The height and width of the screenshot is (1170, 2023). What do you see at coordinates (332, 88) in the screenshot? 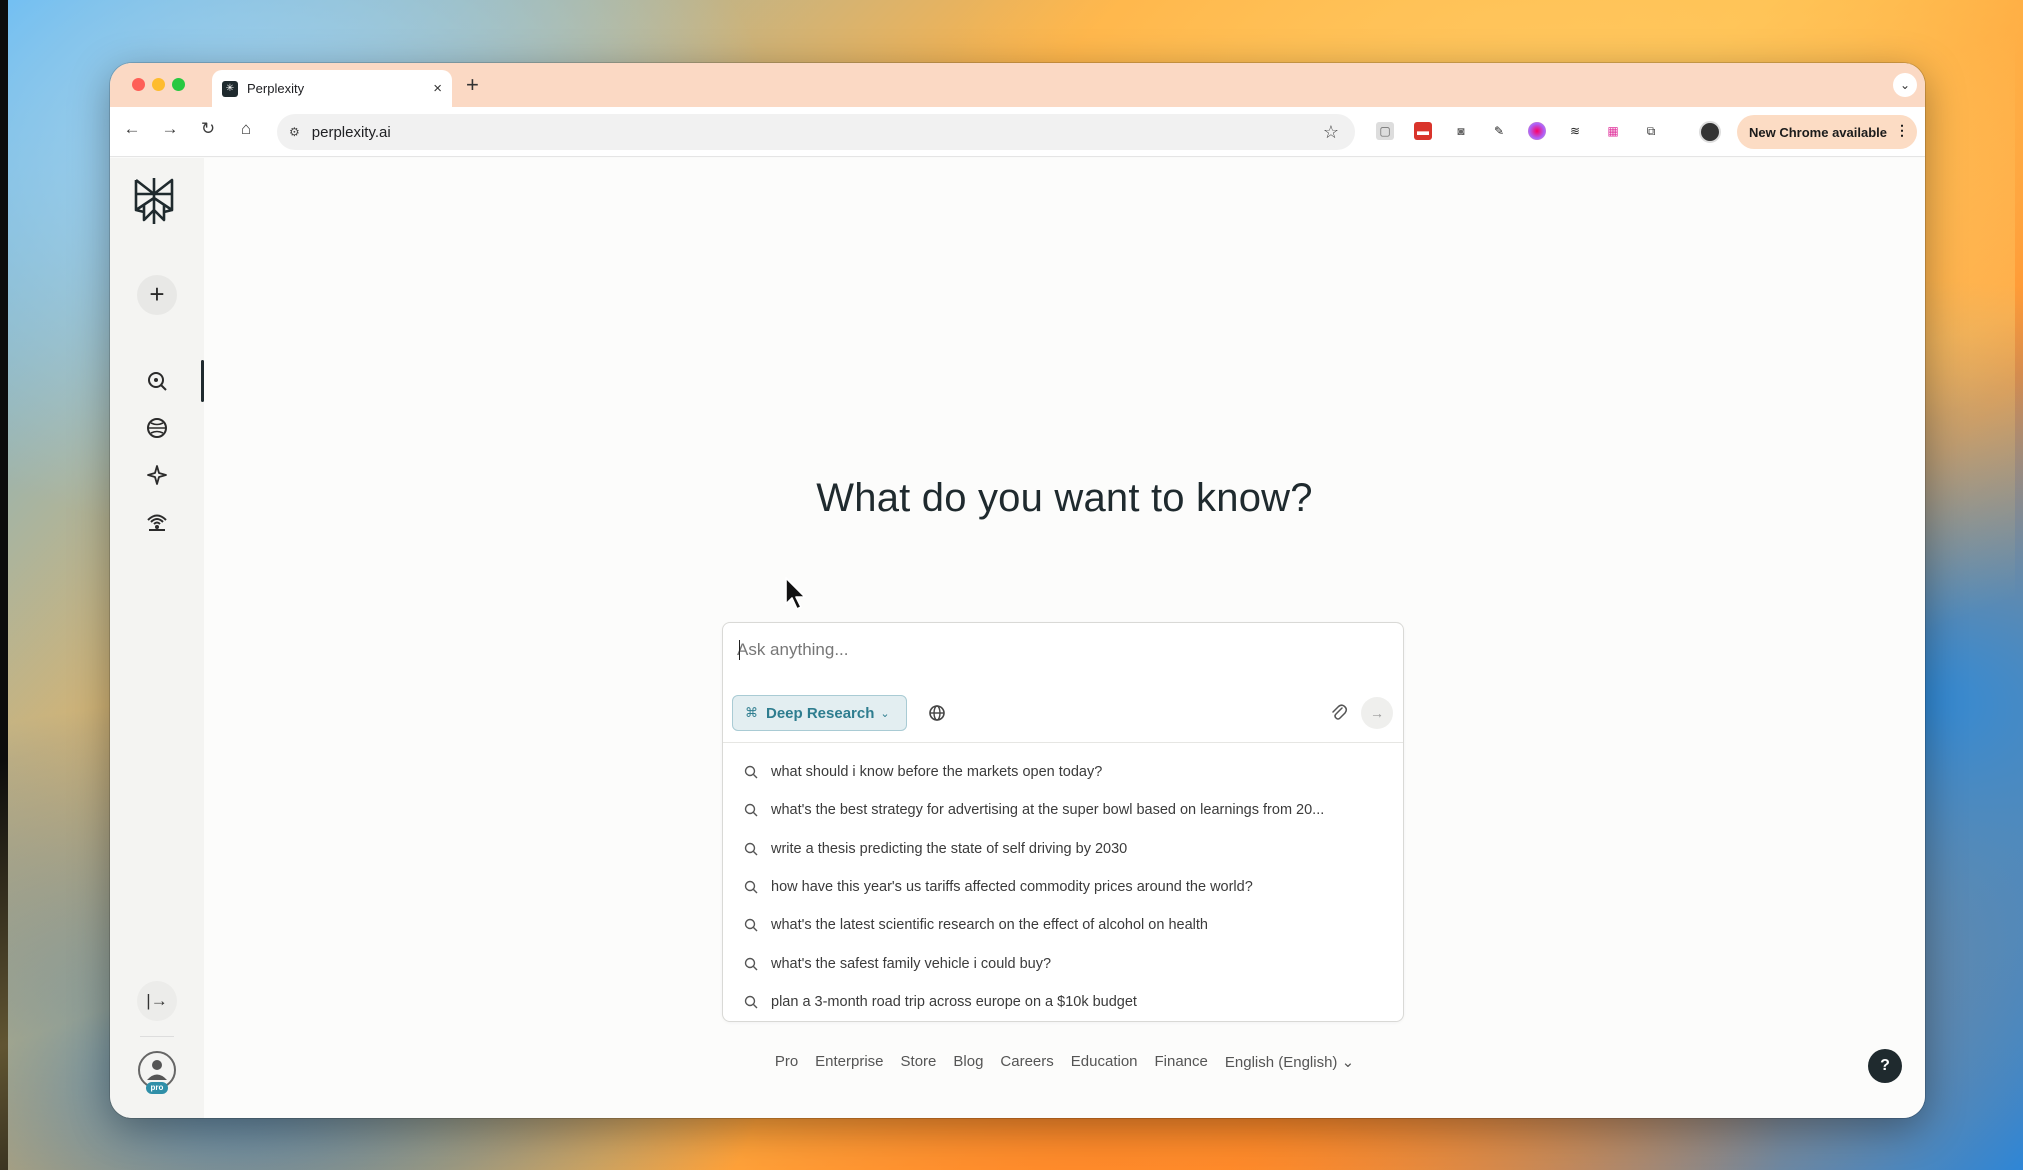
I see `tab-perplexity: ✳ Perplexity ×` at bounding box center [332, 88].